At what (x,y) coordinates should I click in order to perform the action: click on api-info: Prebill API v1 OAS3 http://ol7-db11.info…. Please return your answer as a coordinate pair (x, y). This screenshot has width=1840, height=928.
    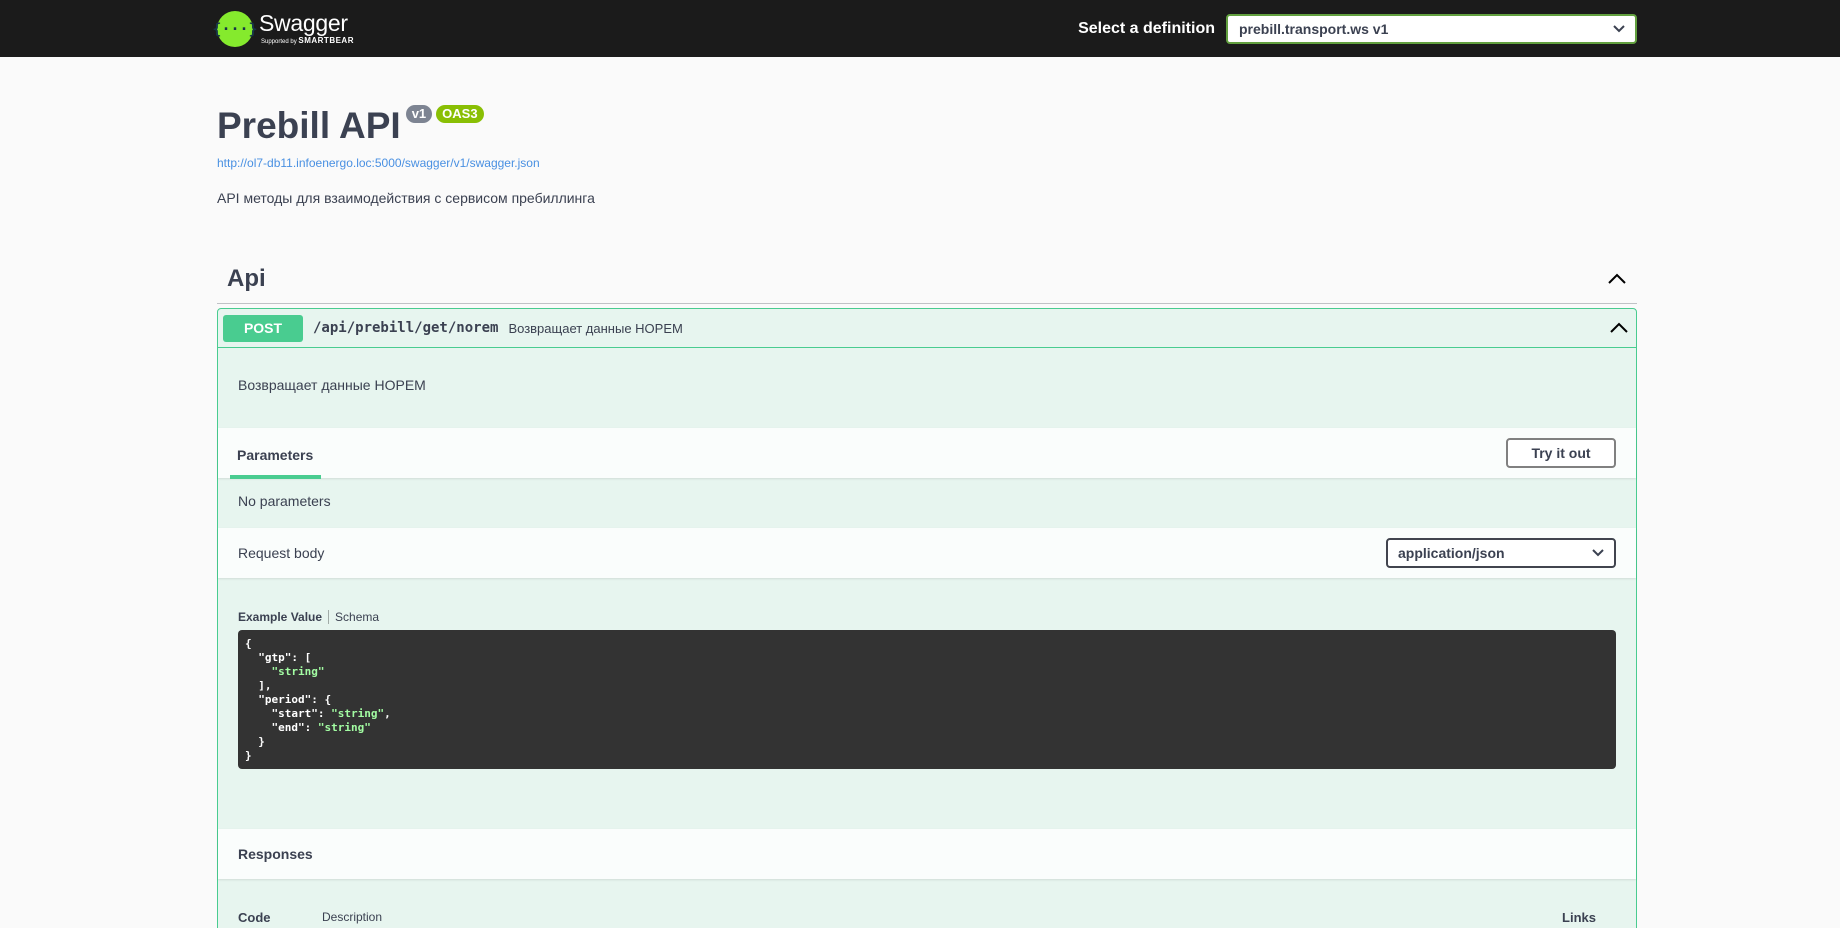
    Looking at the image, I should click on (927, 155).